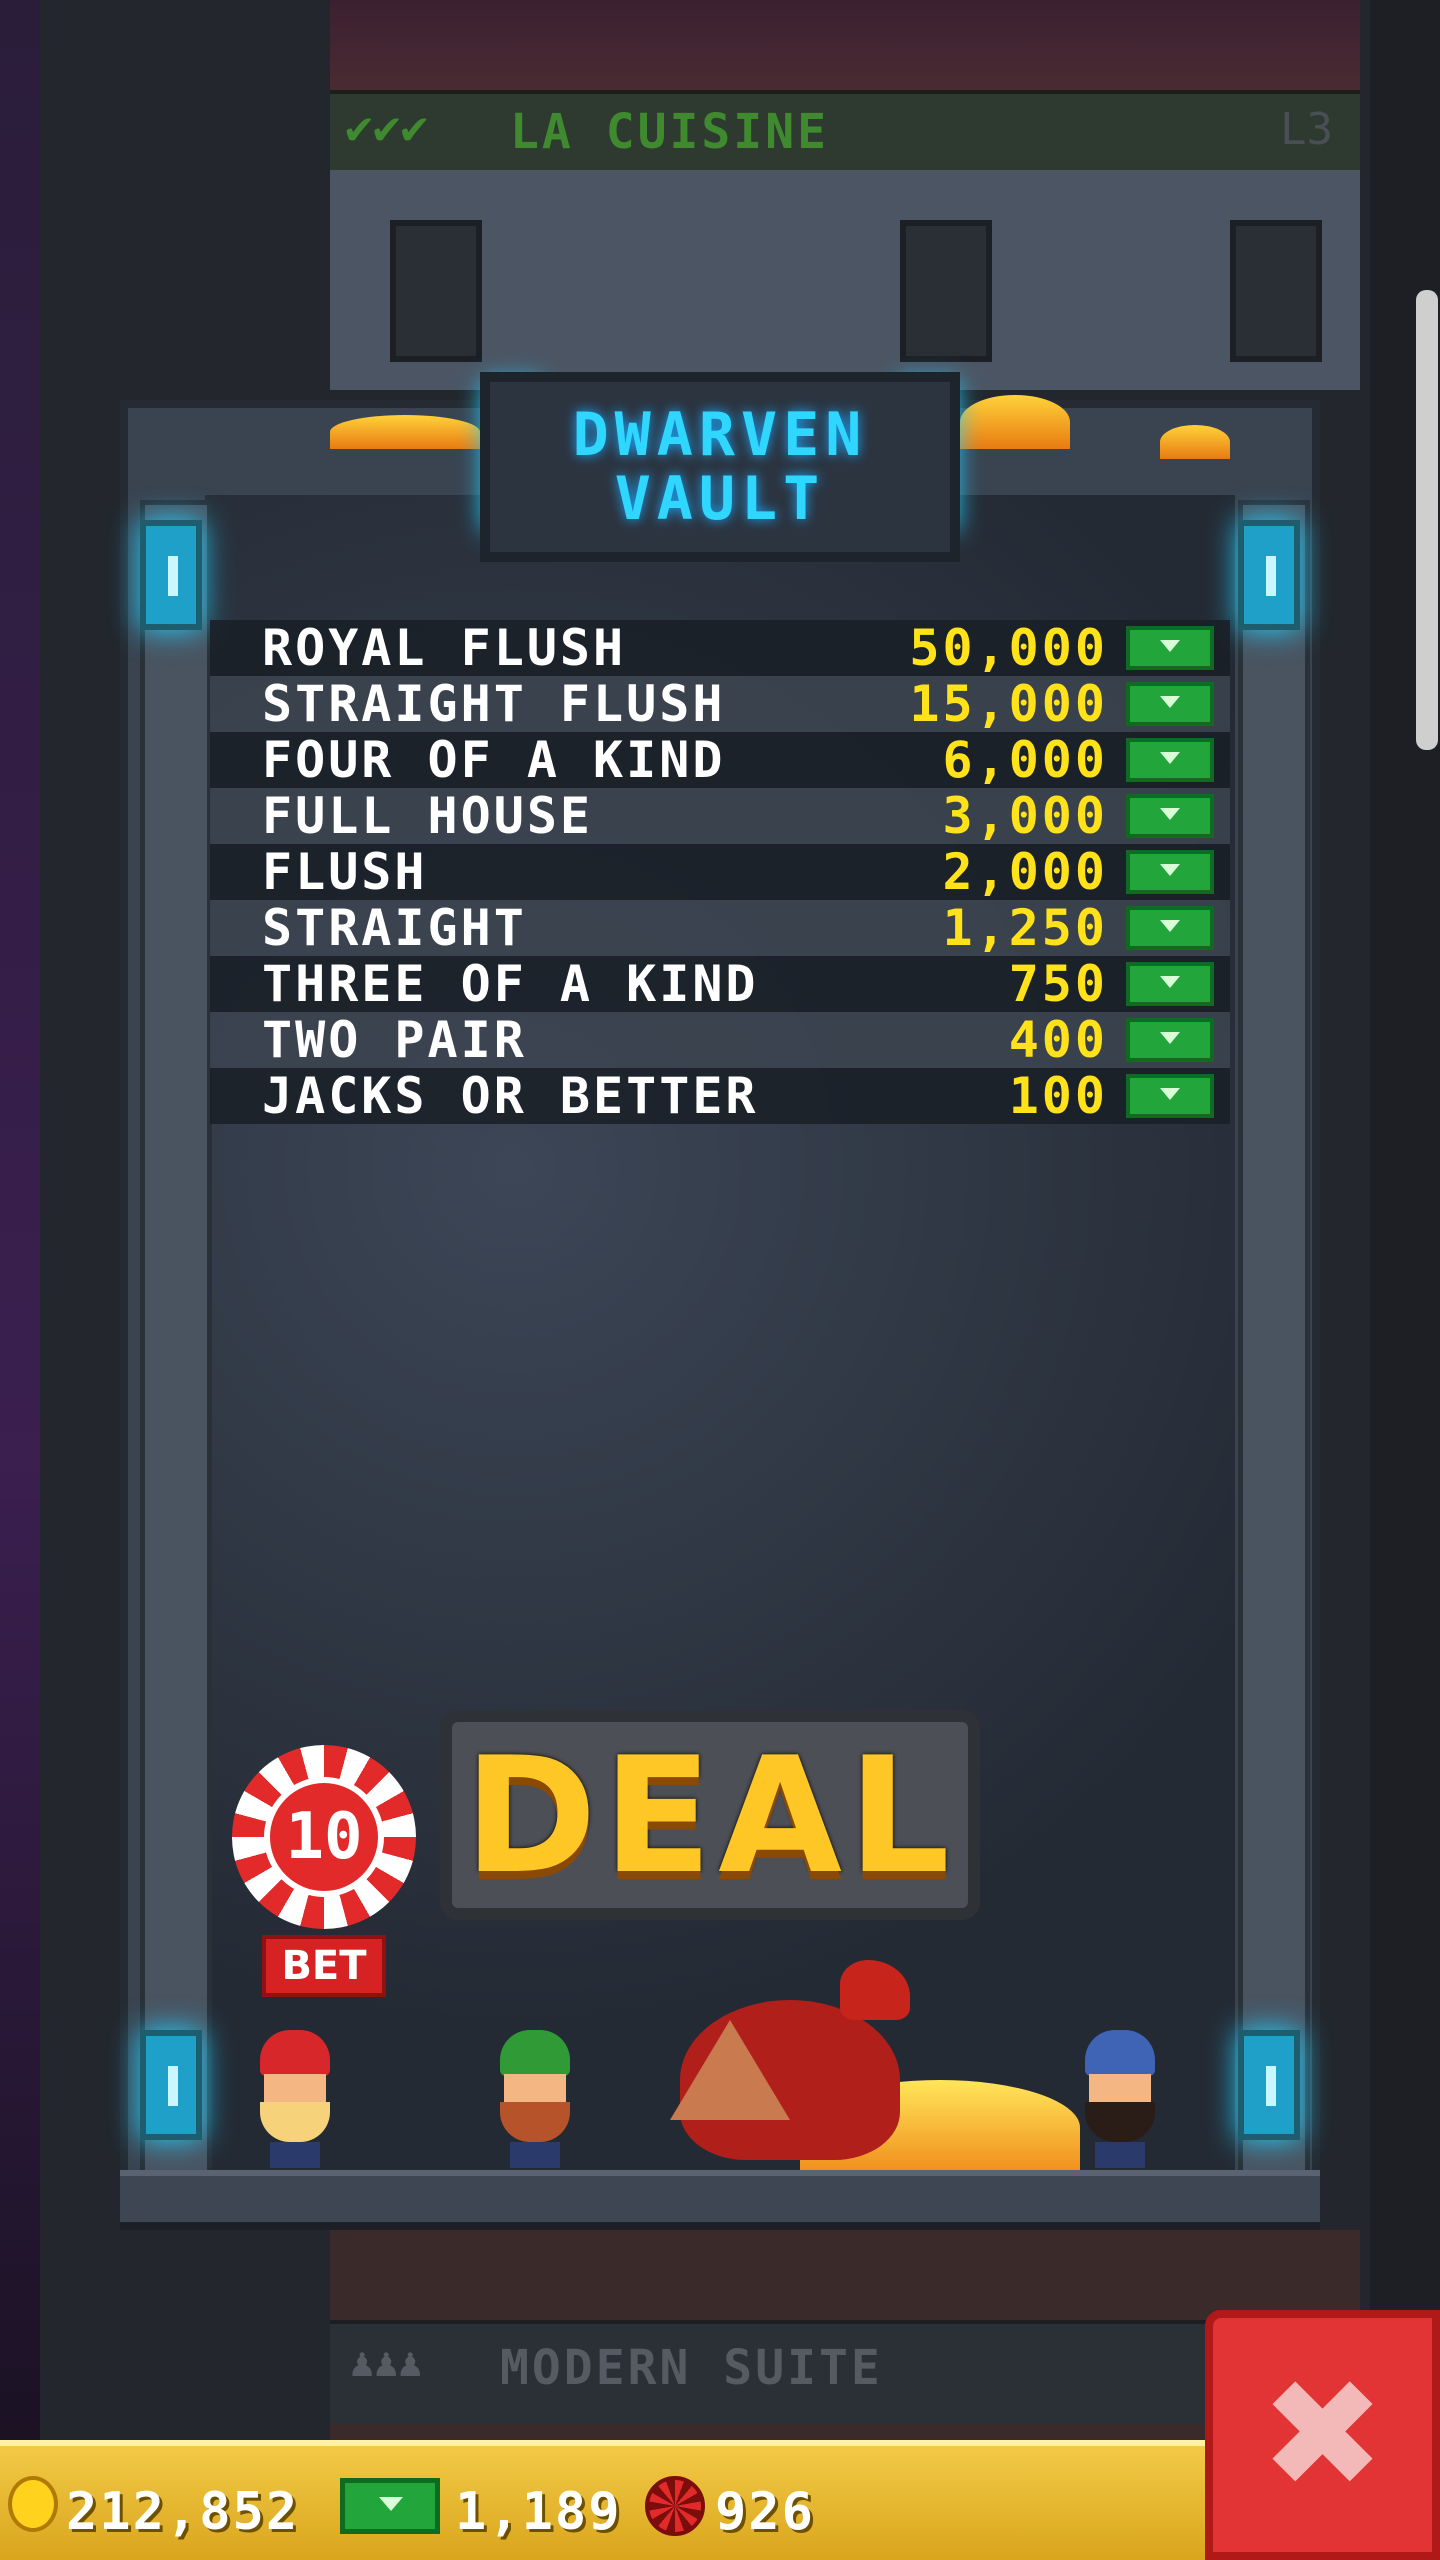 This screenshot has height=2560, width=1440. What do you see at coordinates (510, 1096) in the screenshot?
I see `hand-name: JACKS OR BETTER` at bounding box center [510, 1096].